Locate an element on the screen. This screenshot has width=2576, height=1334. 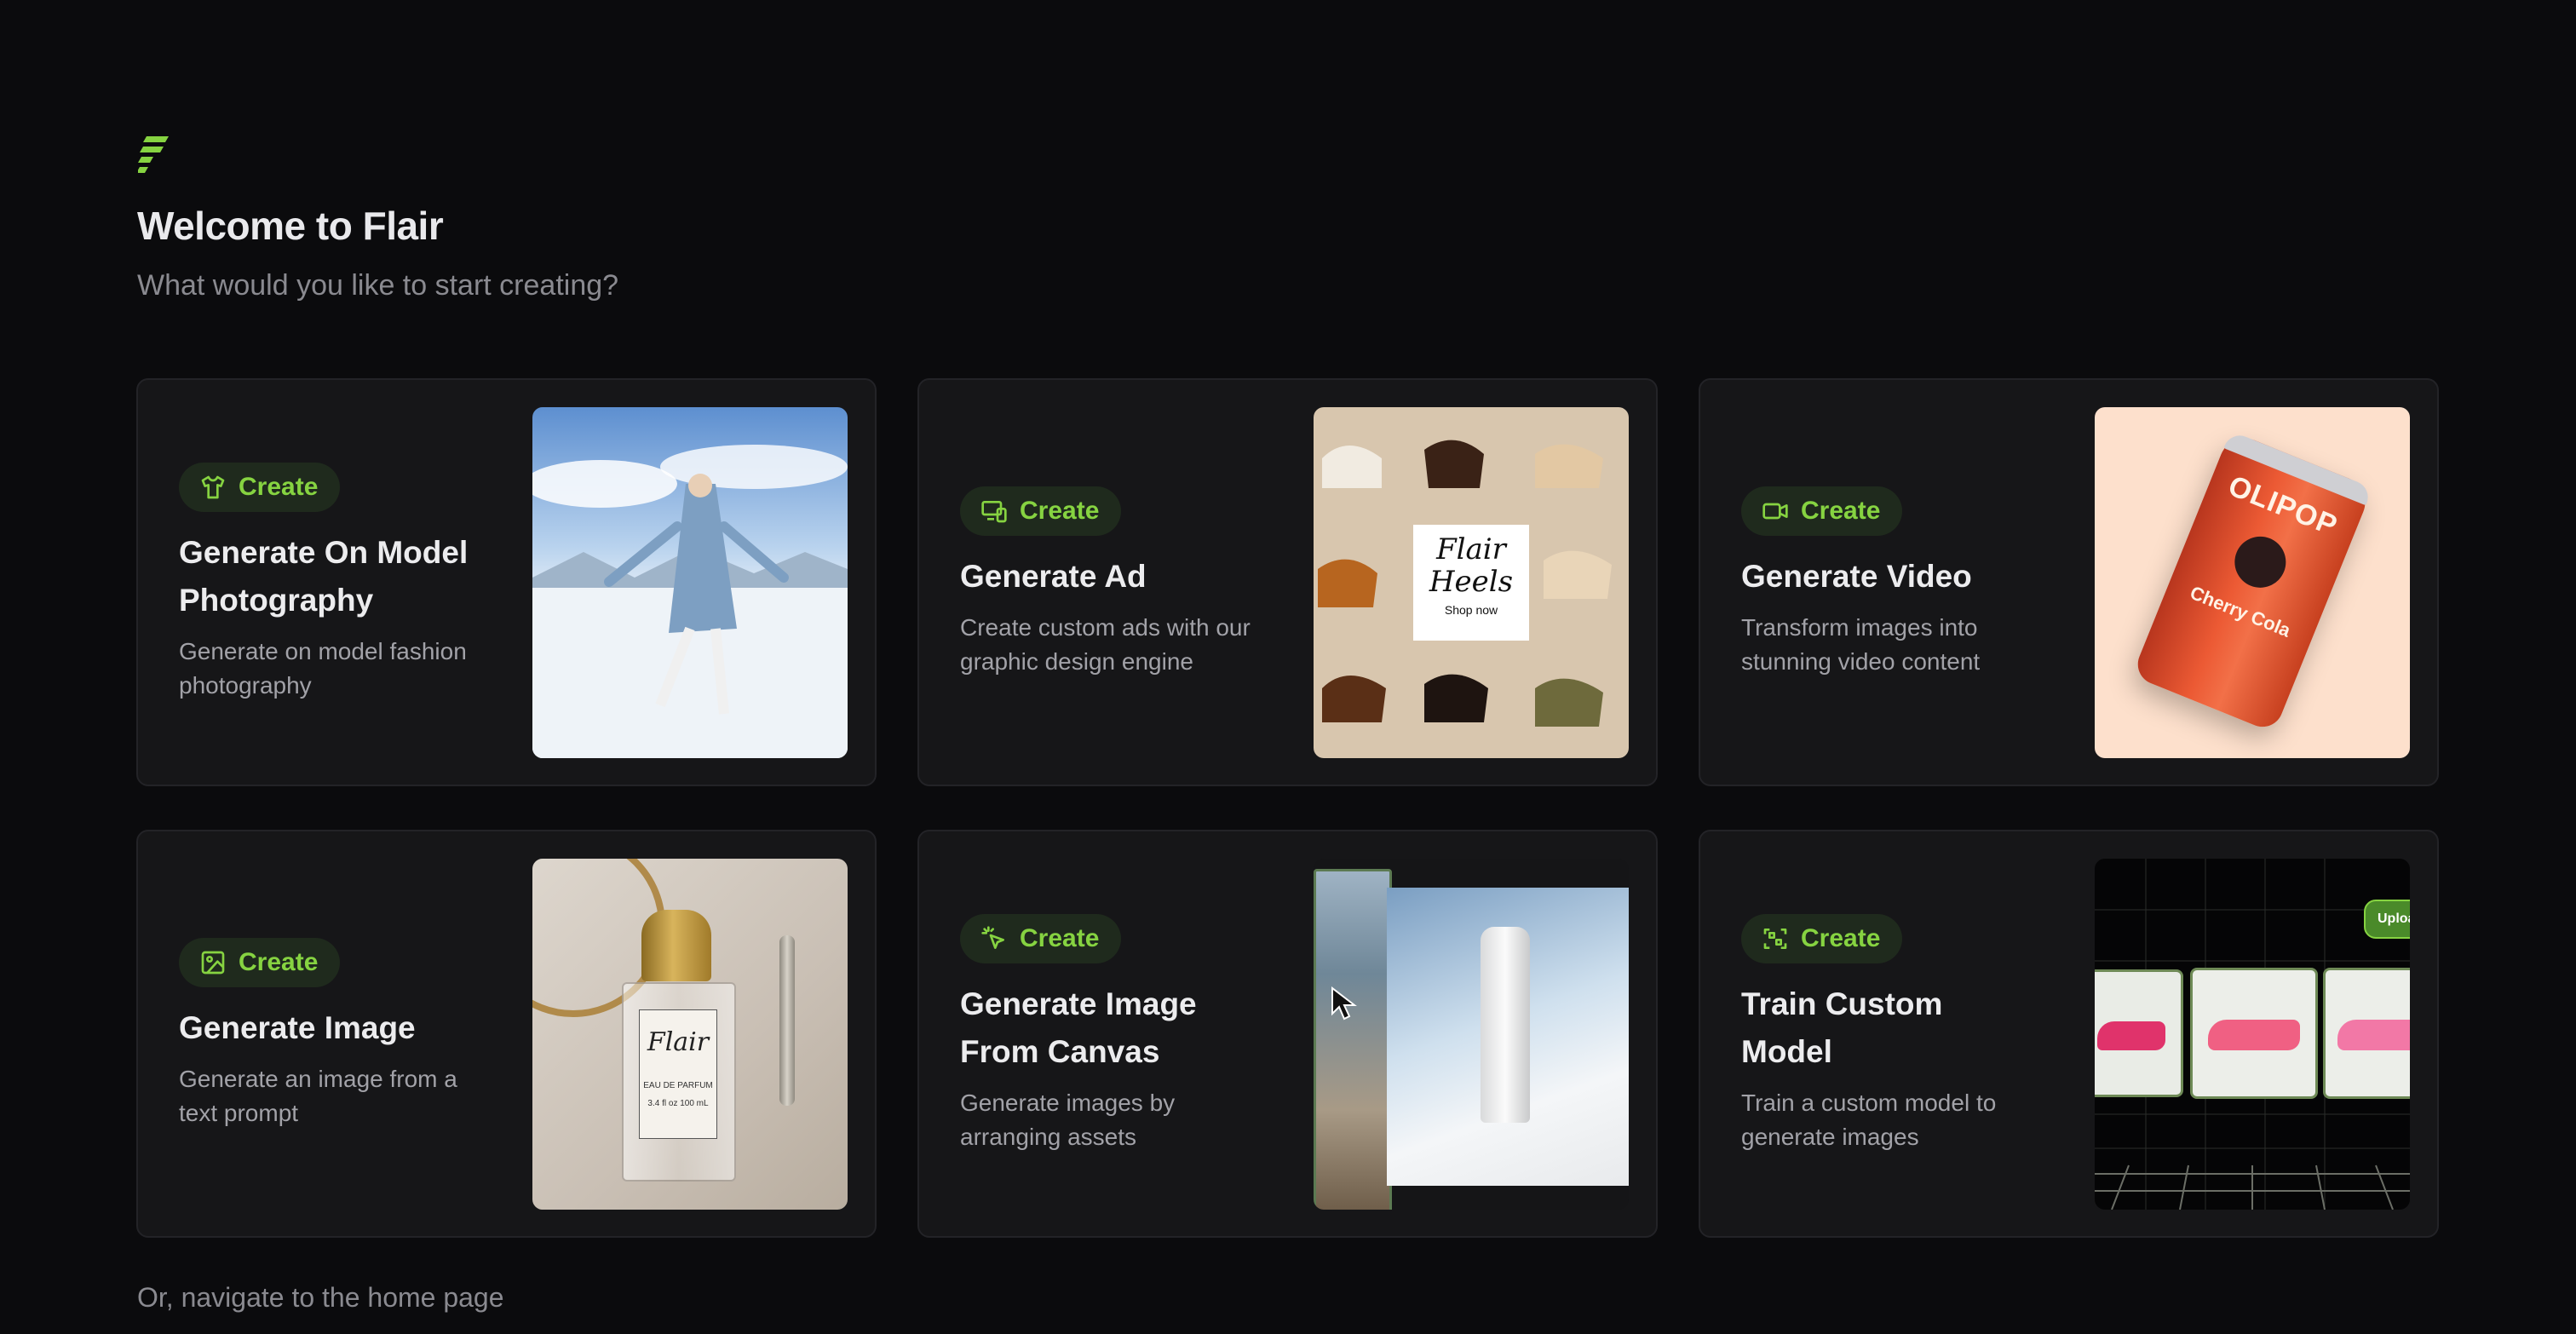
ad-label-card: Flair Heels Shop now is located at coordinates (1471, 583).